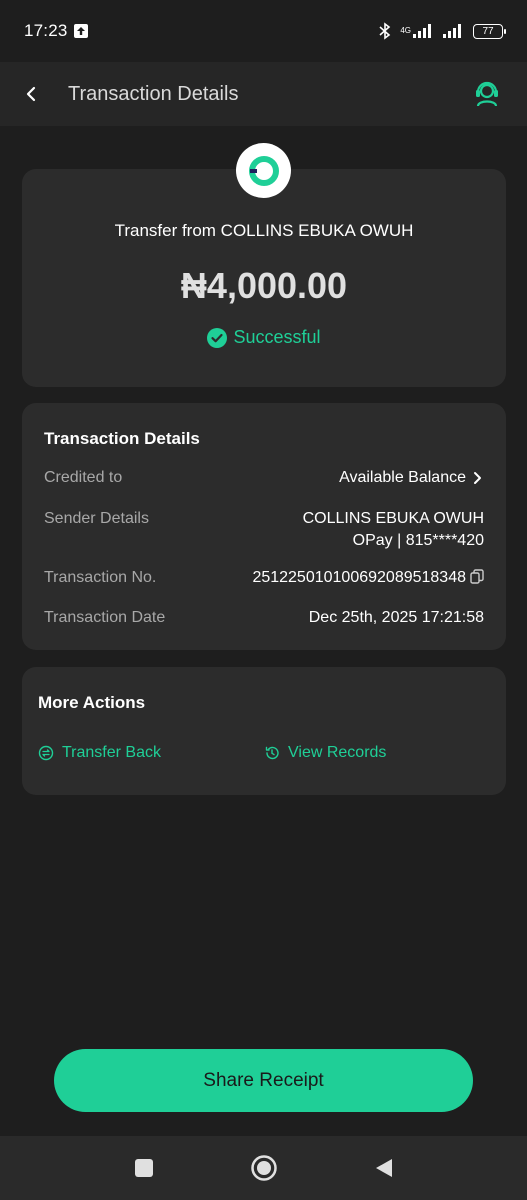  I want to click on details-heading: Transaction Details, so click(122, 438).